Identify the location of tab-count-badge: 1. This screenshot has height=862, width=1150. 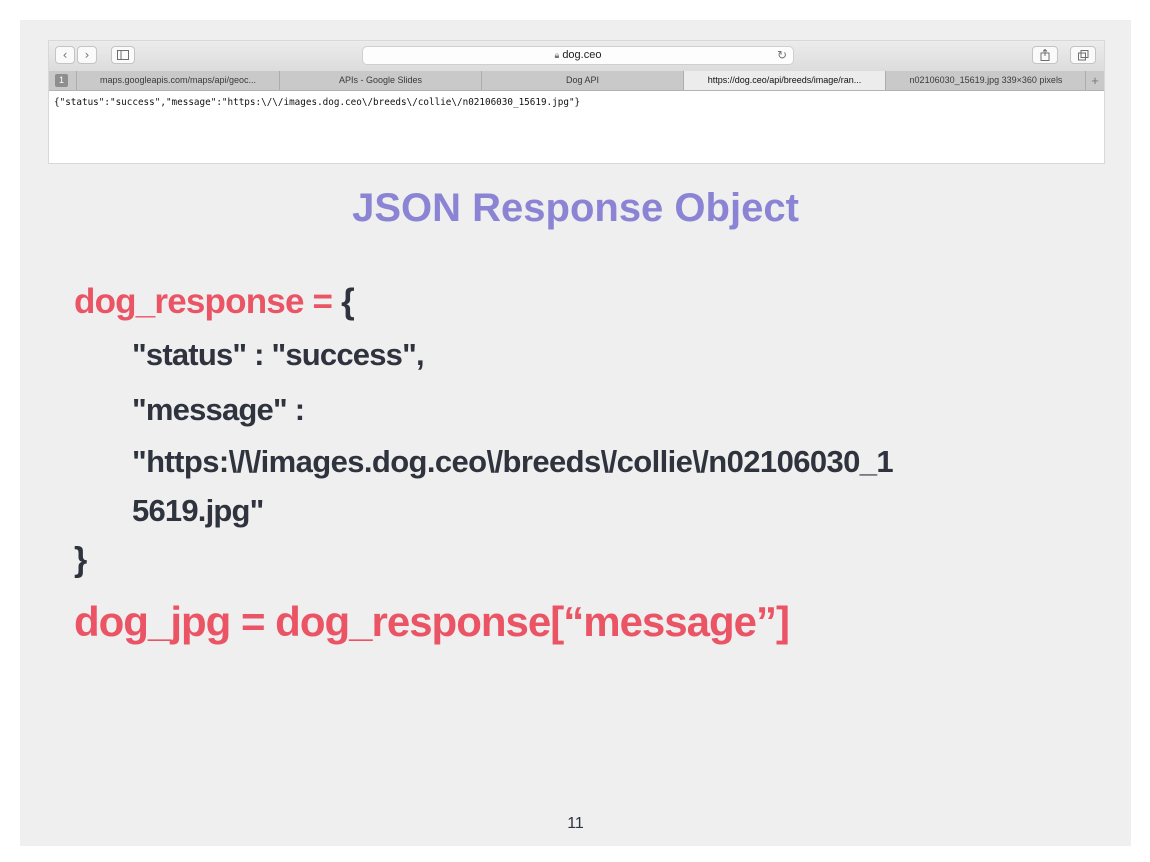
(61, 80).